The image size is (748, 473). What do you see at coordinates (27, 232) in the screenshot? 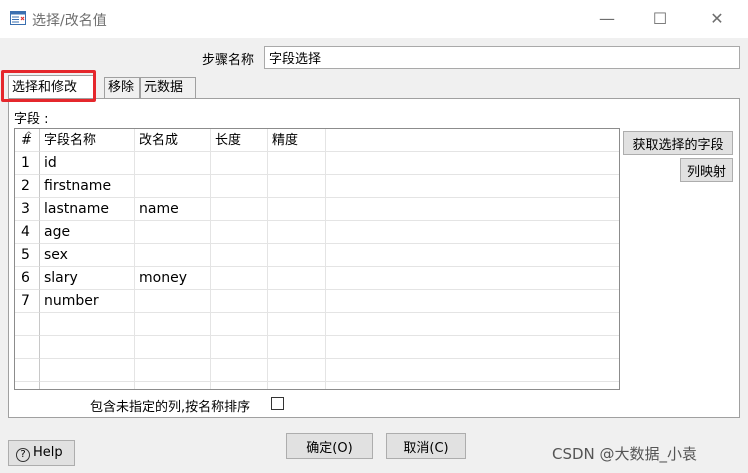
I see `row-number: 4` at bounding box center [27, 232].